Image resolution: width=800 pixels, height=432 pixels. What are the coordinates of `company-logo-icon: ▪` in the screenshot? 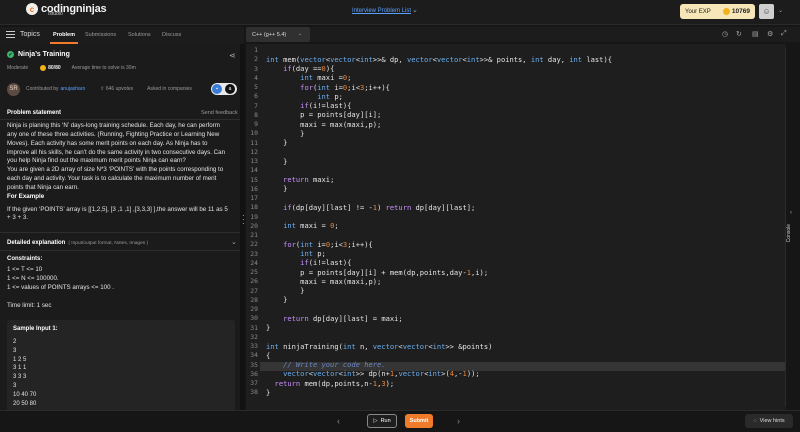 It's located at (217, 89).